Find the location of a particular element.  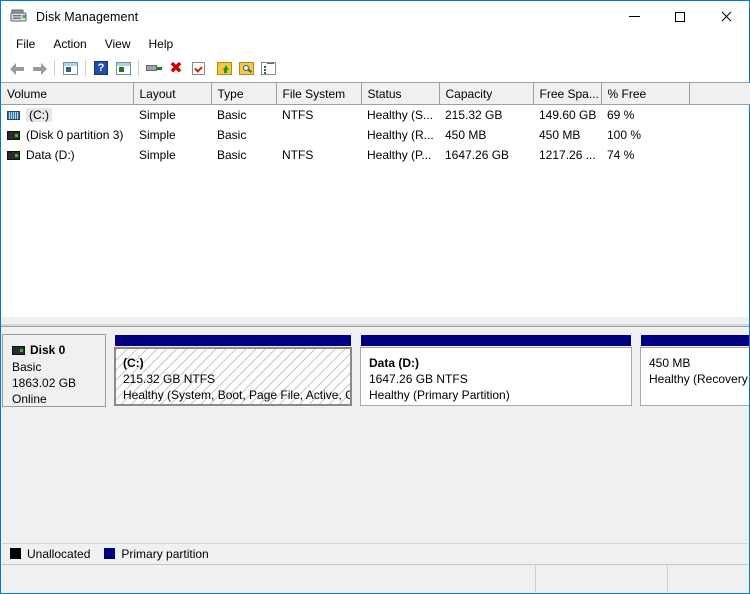

menu-item-action: Action is located at coordinates (69, 44).